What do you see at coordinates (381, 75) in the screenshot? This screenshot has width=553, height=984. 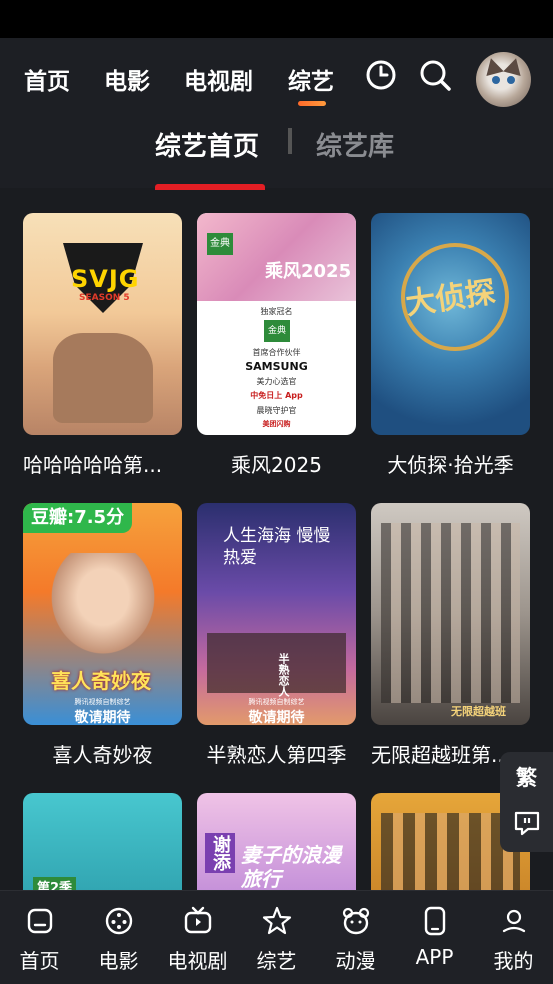 I see `clock-icon` at bounding box center [381, 75].